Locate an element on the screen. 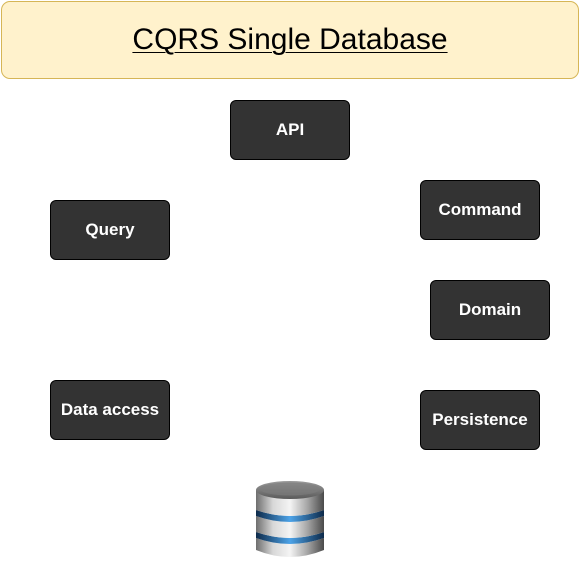 This screenshot has height=562, width=581. data-access-node: Data access is located at coordinates (110, 410).